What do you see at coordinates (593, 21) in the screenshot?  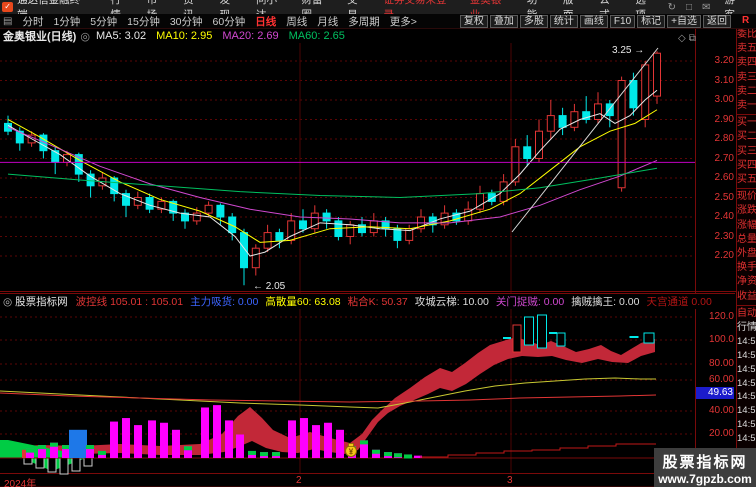 I see `tool-button-4: 画线` at bounding box center [593, 21].